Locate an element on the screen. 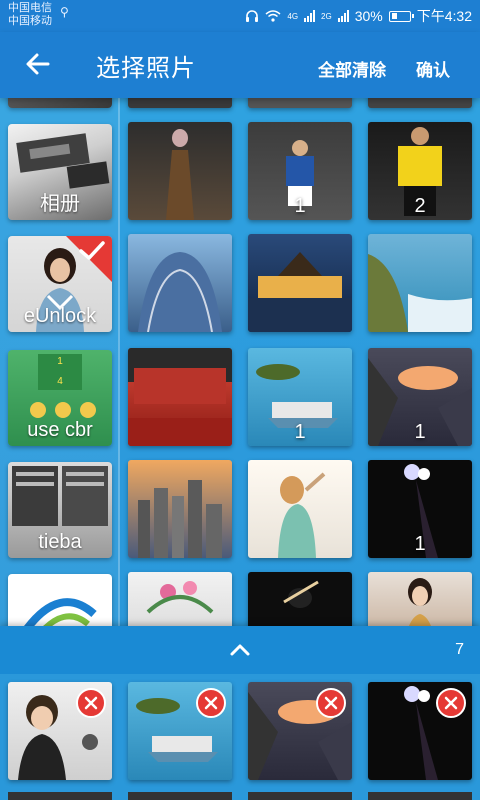 This screenshot has height=800, width=480. album-item-partial is located at coordinates (60, 103).